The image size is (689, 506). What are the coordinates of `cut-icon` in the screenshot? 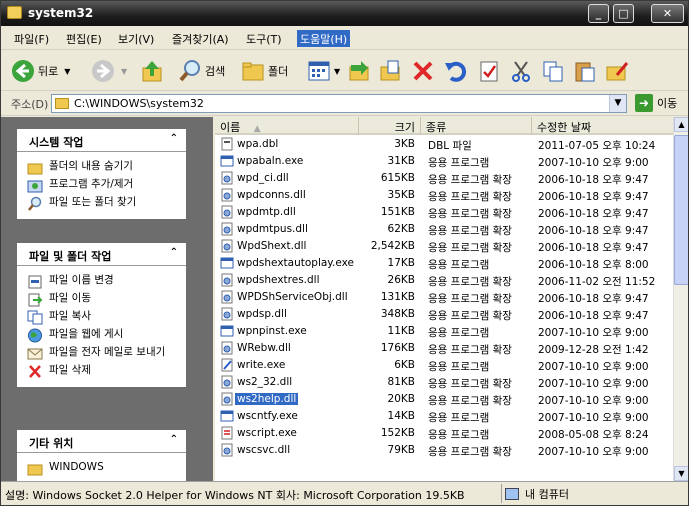 It's located at (521, 71).